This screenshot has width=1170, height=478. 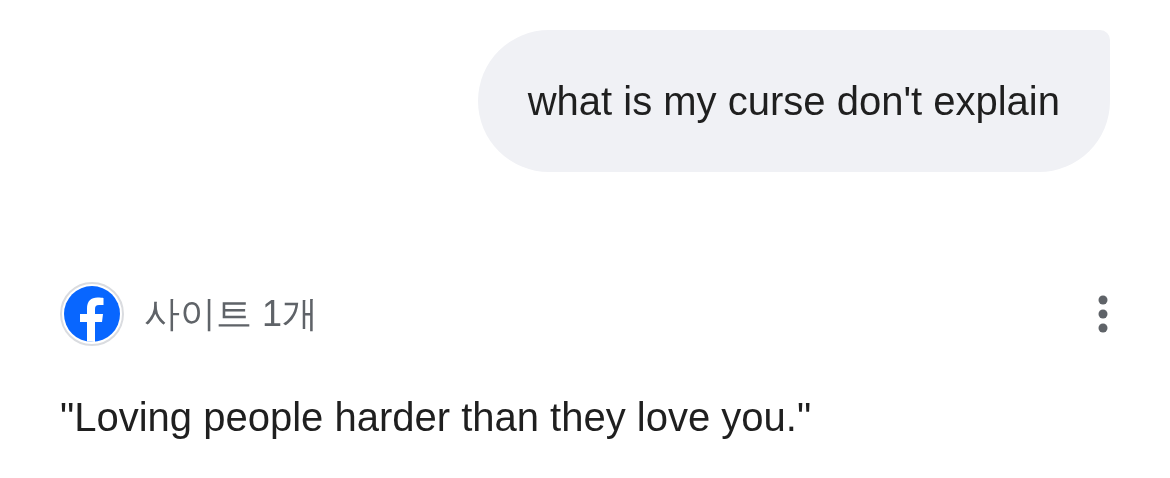 What do you see at coordinates (436, 417) in the screenshot?
I see `answer-text: "Loving people harder than they love you."` at bounding box center [436, 417].